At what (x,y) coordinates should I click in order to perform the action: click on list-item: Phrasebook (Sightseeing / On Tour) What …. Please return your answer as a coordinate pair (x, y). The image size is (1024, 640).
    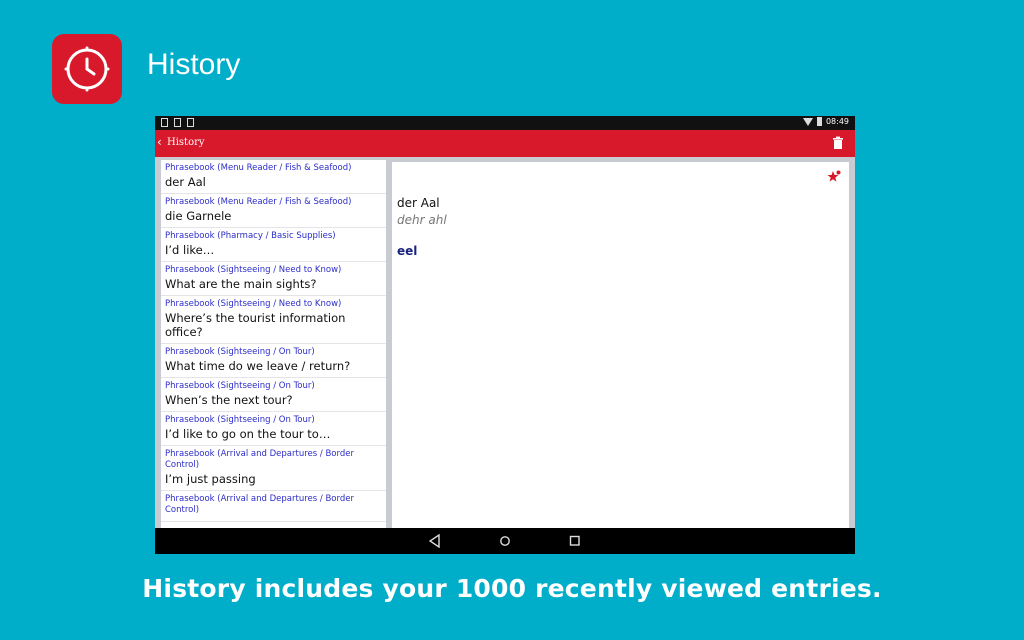
    Looking at the image, I should click on (273, 361).